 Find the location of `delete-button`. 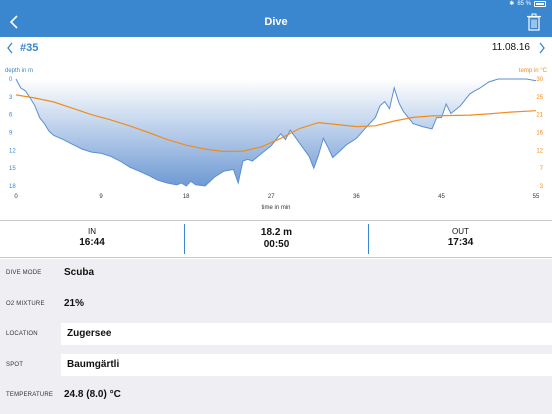

delete-button is located at coordinates (534, 22).